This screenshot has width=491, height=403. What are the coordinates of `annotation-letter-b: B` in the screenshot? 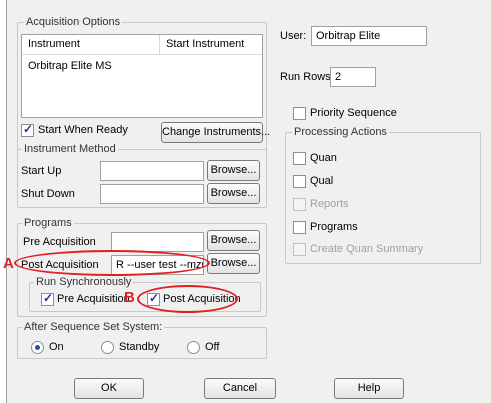 It's located at (129, 297).